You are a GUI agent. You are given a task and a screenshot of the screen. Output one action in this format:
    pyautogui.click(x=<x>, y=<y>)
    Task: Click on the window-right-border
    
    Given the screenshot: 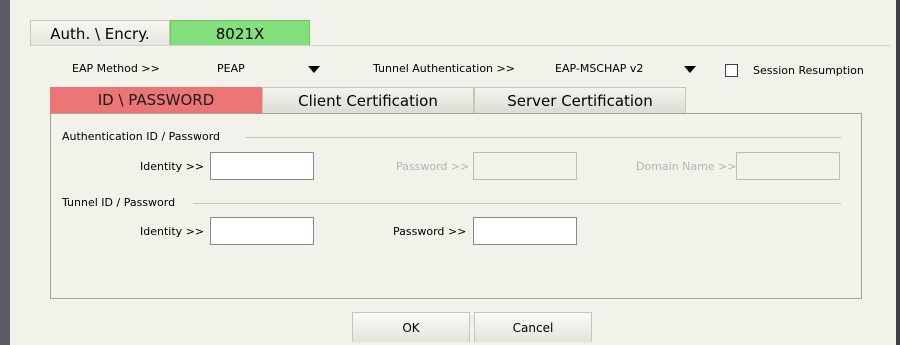 What is the action you would take?
    pyautogui.click(x=898, y=172)
    